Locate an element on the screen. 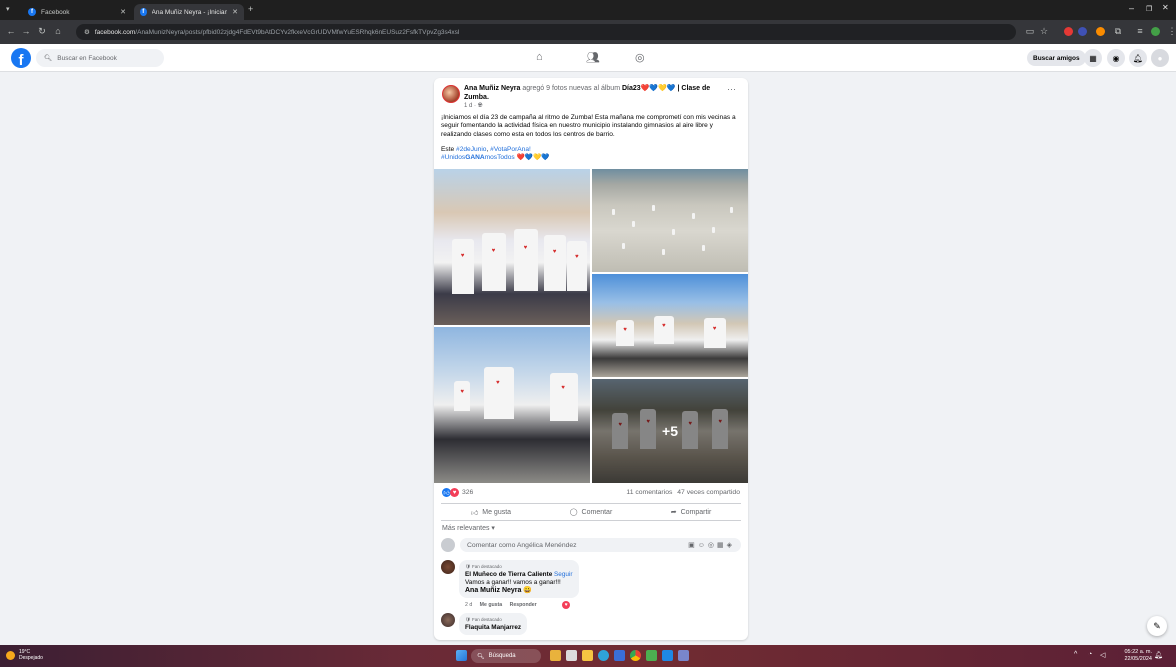 The height and width of the screenshot is (667, 1176). comment-like-link: Me gusta is located at coordinates (491, 605).